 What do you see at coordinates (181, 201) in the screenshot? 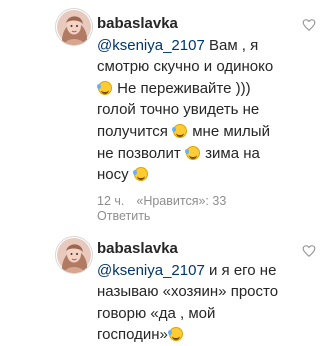
I see `like-count: «Нравится»: 33` at bounding box center [181, 201].